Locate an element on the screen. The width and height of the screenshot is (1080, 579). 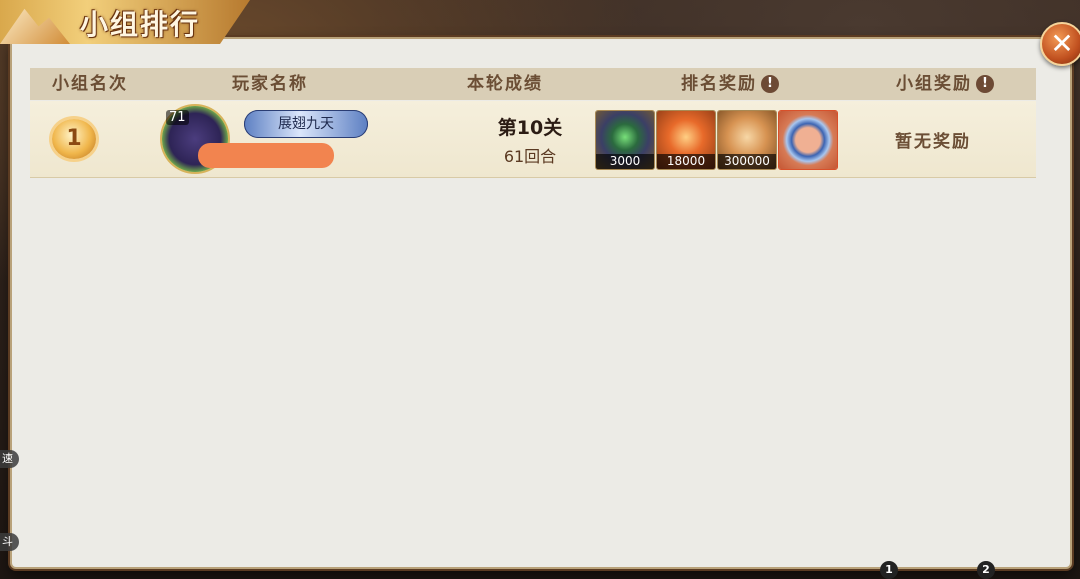
rank-medal-icon: 1 is located at coordinates (74, 139).